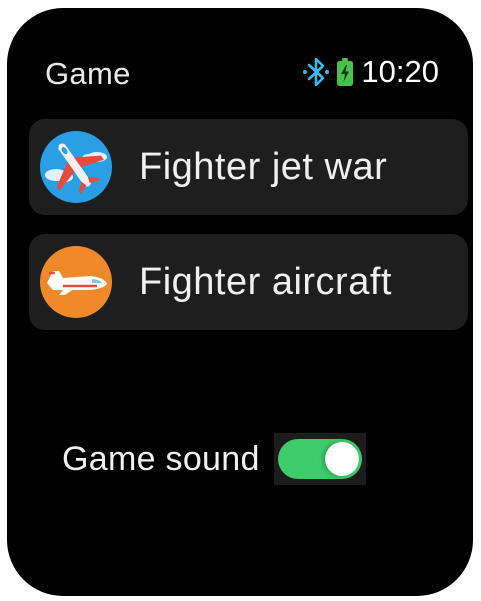 Image resolution: width=481 pixels, height=601 pixels. What do you see at coordinates (316, 72) in the screenshot?
I see `bluetooth-icon` at bounding box center [316, 72].